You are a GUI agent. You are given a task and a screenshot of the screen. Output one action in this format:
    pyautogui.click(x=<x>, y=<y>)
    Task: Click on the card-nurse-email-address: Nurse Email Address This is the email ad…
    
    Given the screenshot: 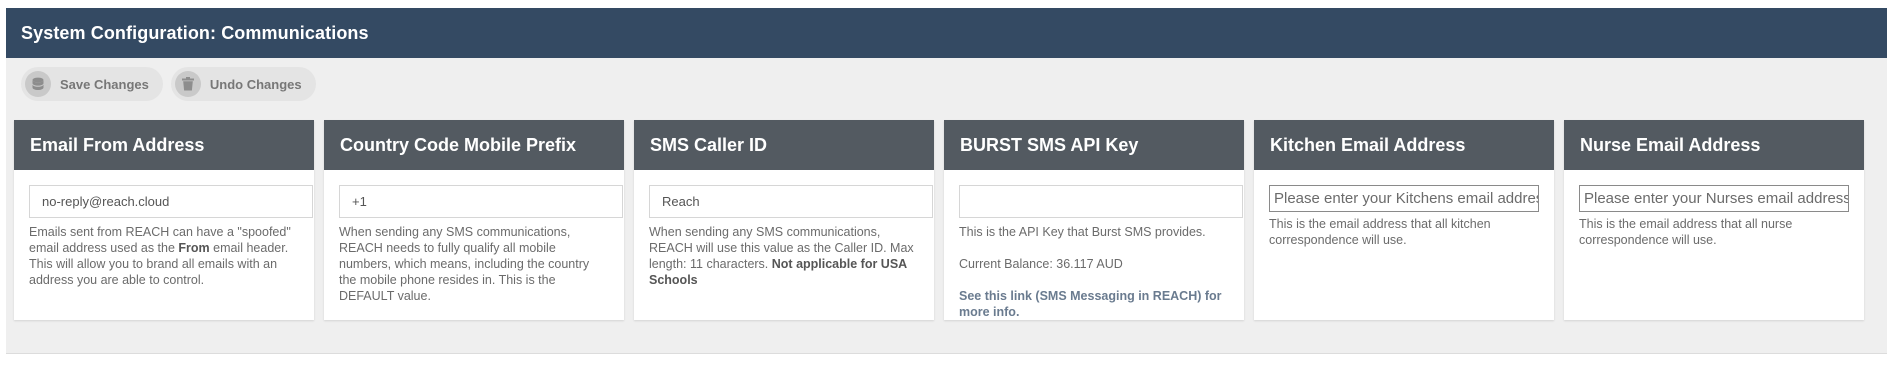 What is the action you would take?
    pyautogui.click(x=1714, y=220)
    